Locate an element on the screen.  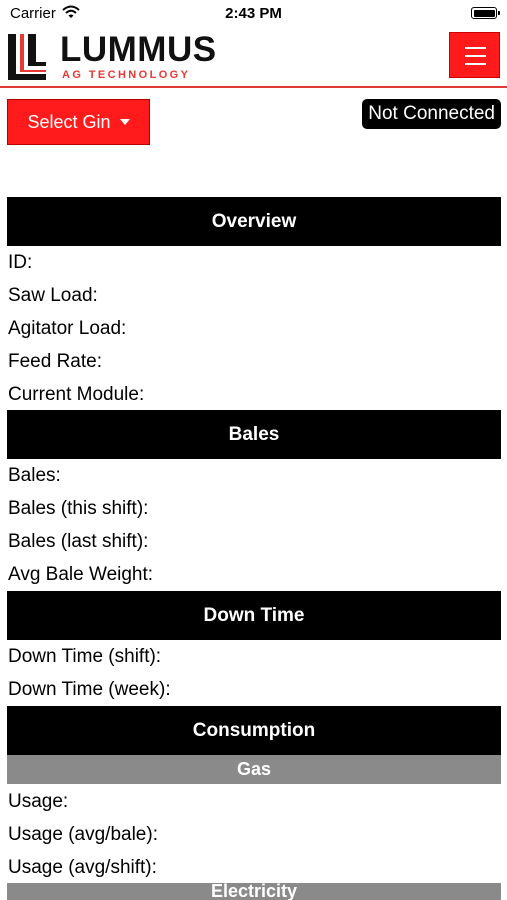
down-time-title: Down Time is located at coordinates (254, 615).